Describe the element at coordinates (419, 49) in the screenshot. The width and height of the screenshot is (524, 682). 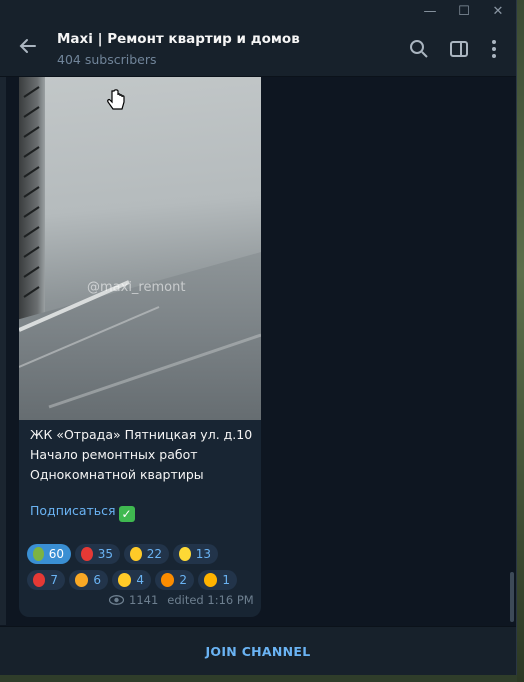
I see `search-icon` at that location.